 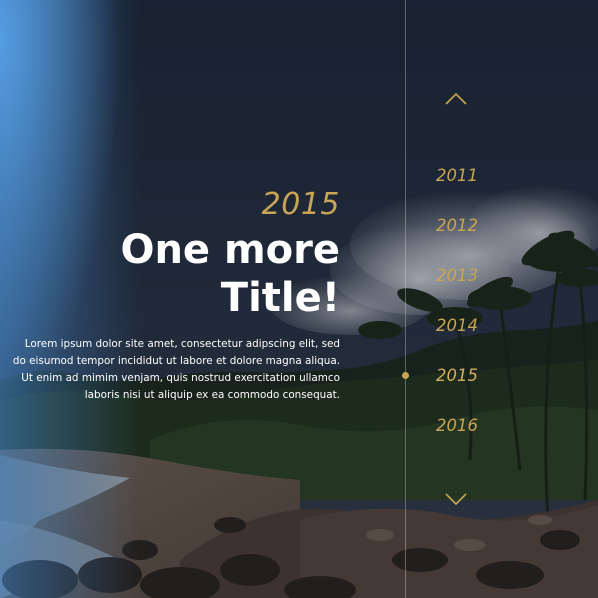 What do you see at coordinates (230, 274) in the screenshot?
I see `slide-title: One more Title!` at bounding box center [230, 274].